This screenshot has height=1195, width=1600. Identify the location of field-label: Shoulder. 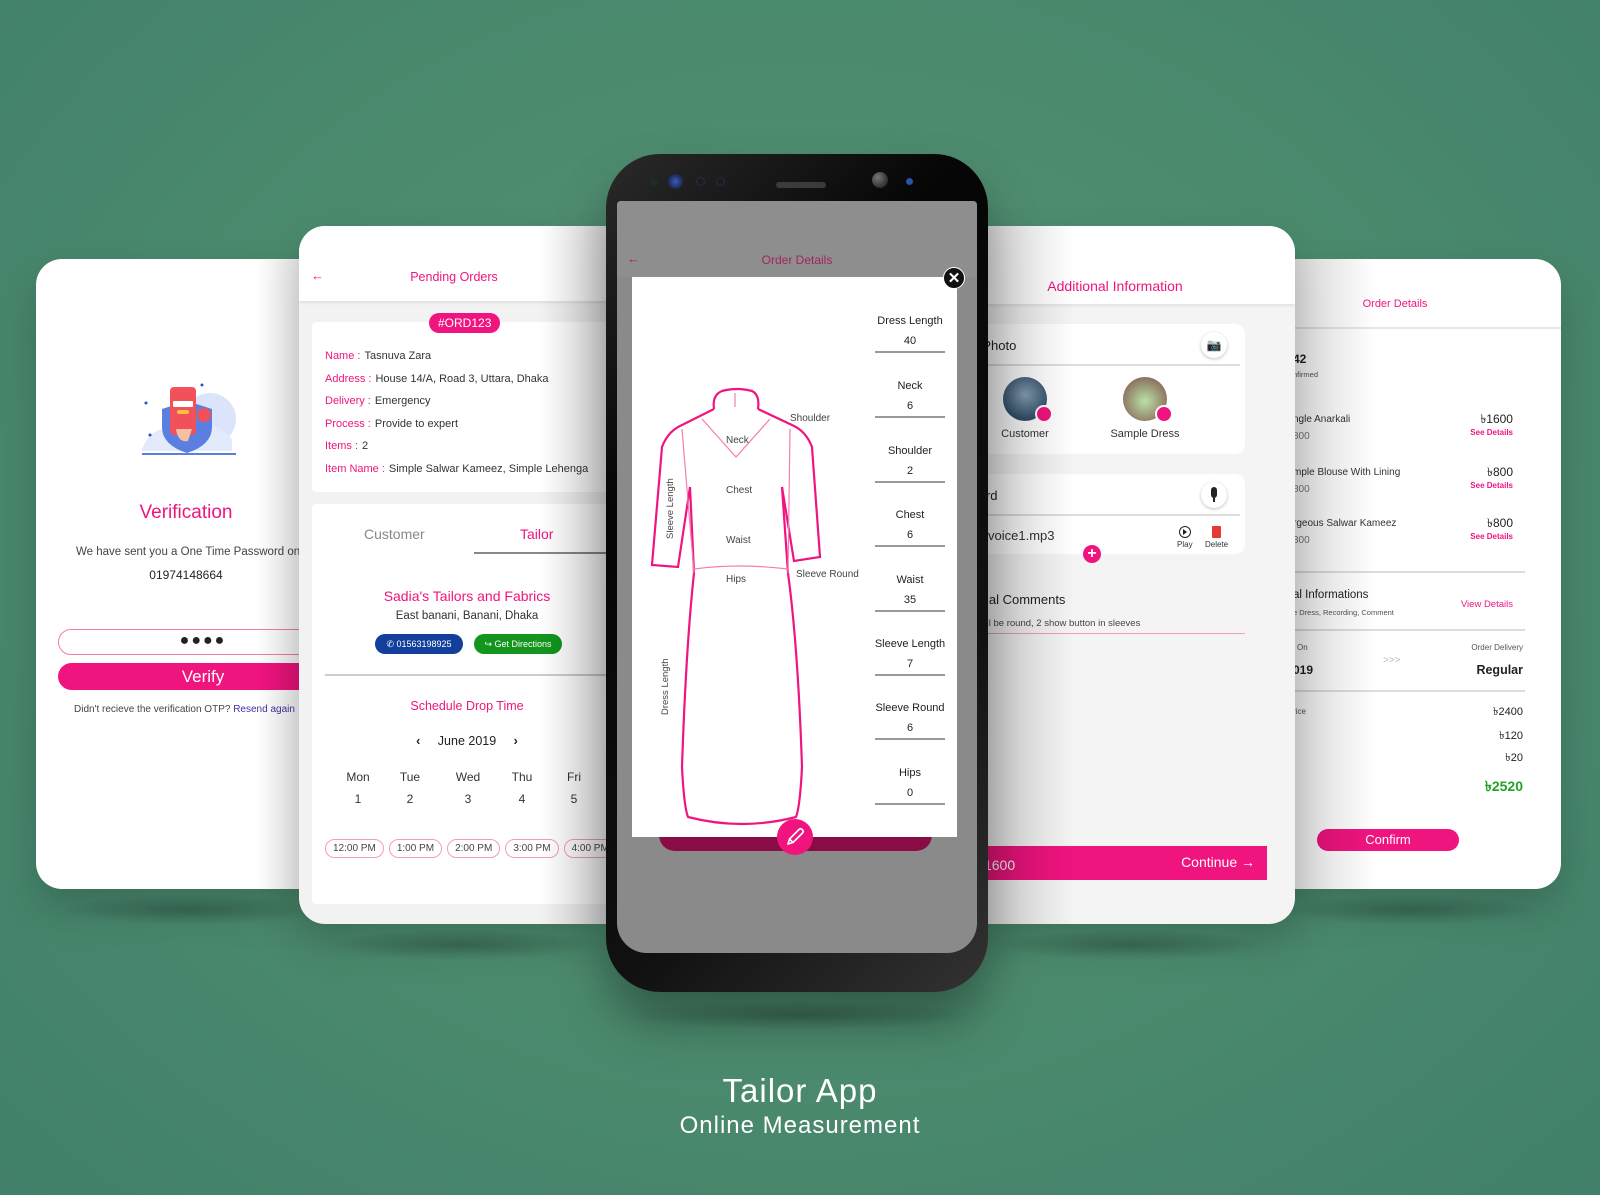
(910, 451).